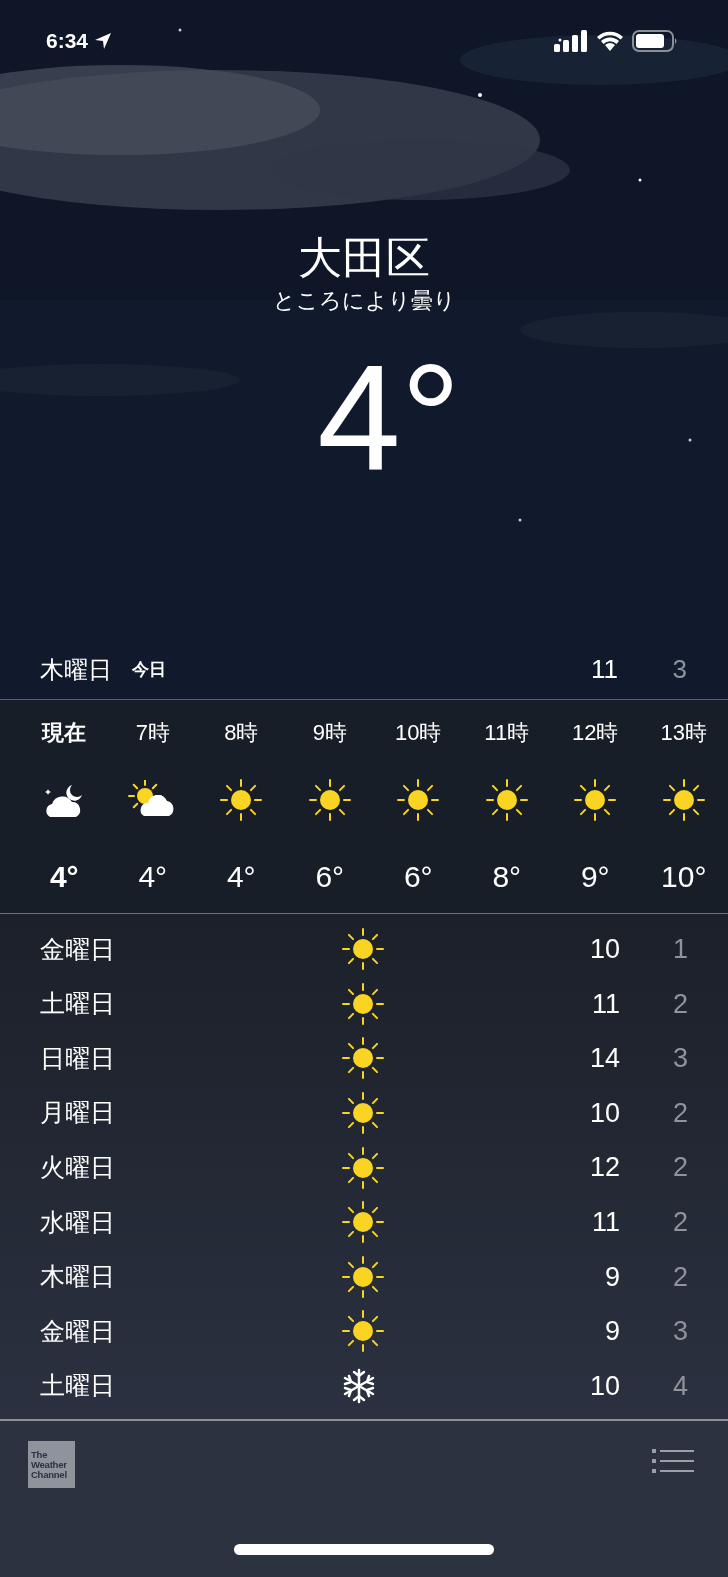  What do you see at coordinates (418, 733) in the screenshot?
I see `hour-label: 10時` at bounding box center [418, 733].